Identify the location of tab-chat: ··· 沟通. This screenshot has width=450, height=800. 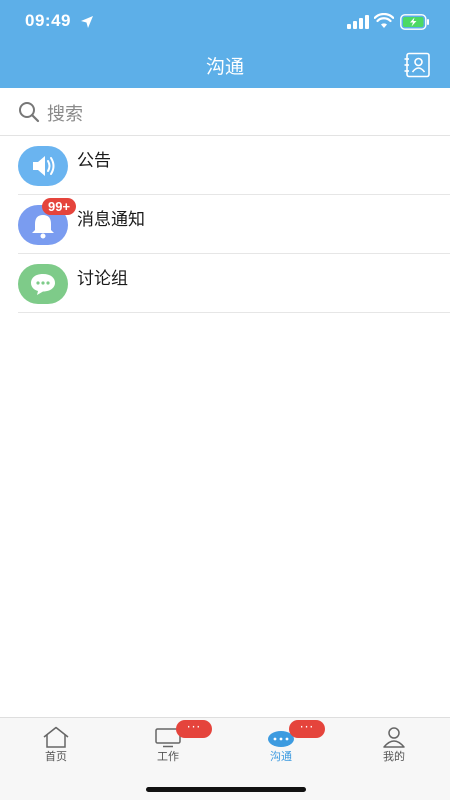
(281, 743).